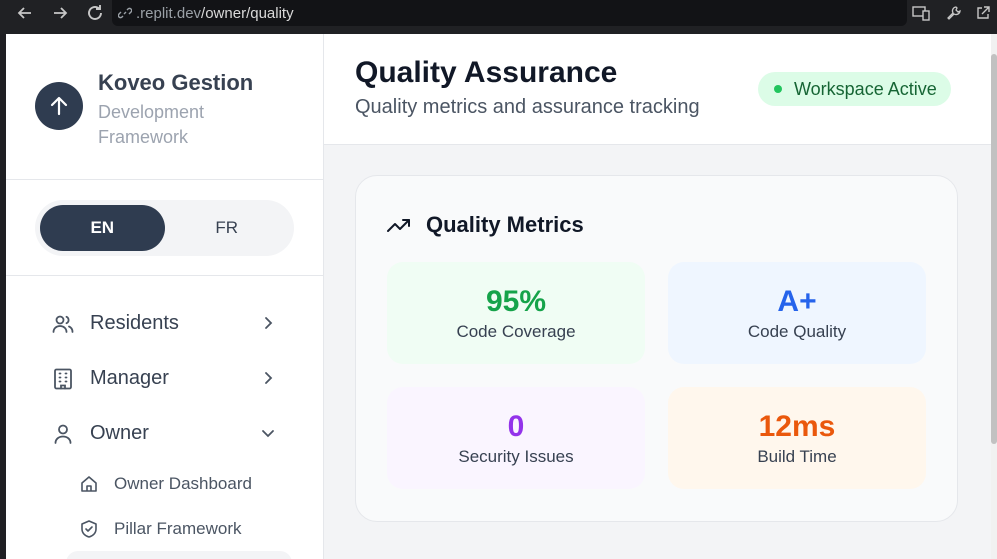 Image resolution: width=997 pixels, height=559 pixels. What do you see at coordinates (165, 433) in the screenshot?
I see `sidebar-item-owner: Owner` at bounding box center [165, 433].